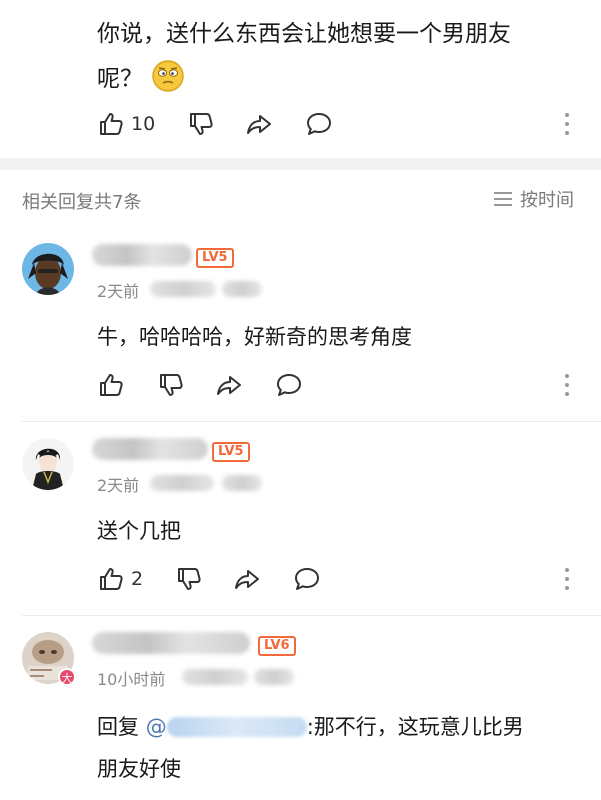  I want to click on sort-label: 按时间, so click(547, 200).